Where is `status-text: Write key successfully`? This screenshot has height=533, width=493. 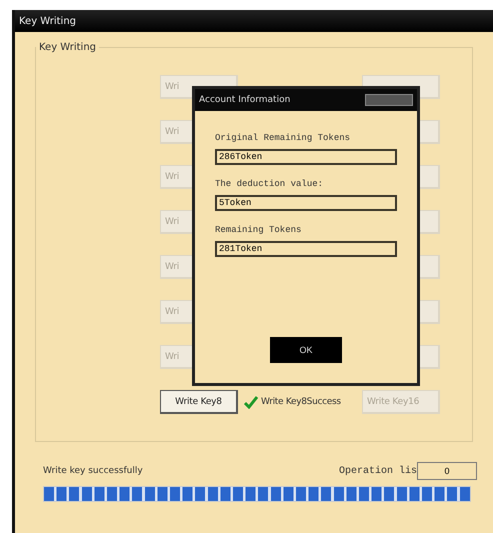 status-text: Write key successfully is located at coordinates (93, 471).